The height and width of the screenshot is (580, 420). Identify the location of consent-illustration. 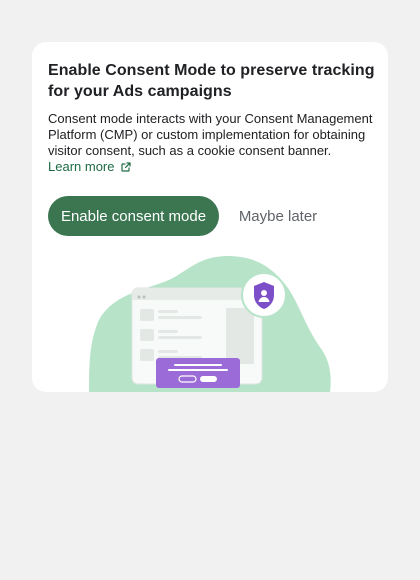
(210, 324).